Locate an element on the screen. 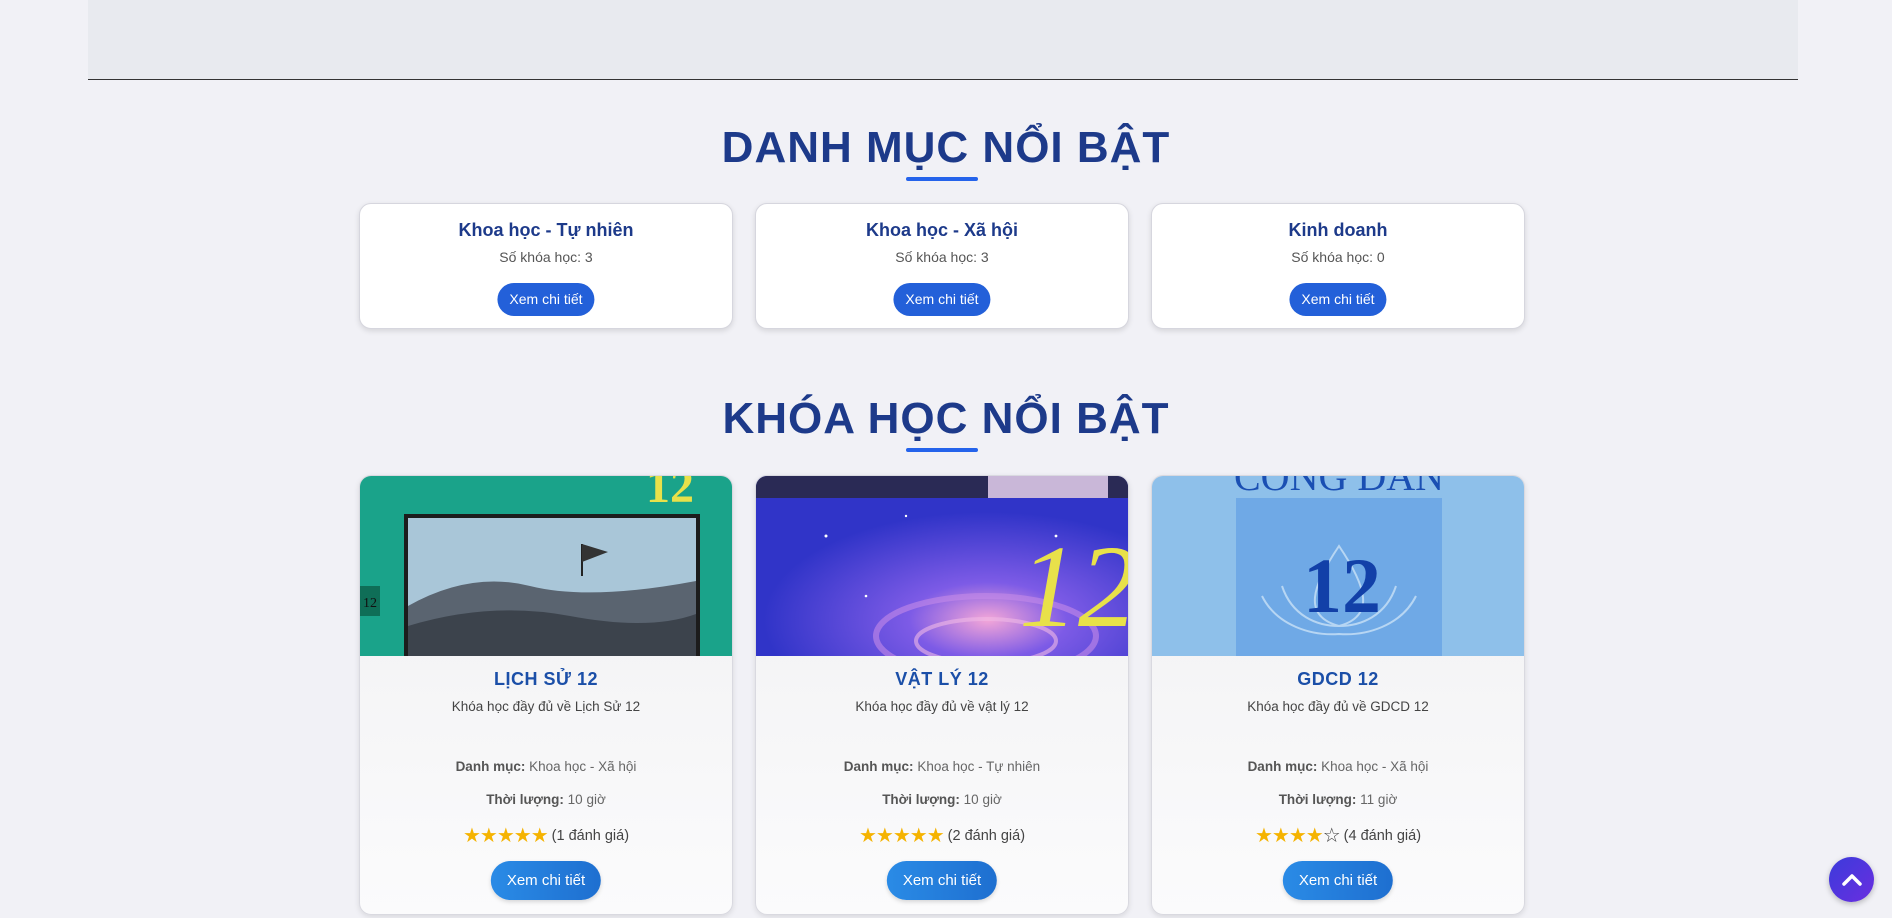 The height and width of the screenshot is (918, 1892). course-category: Danh mục: Khoa học - Tự nhiên is located at coordinates (942, 766).